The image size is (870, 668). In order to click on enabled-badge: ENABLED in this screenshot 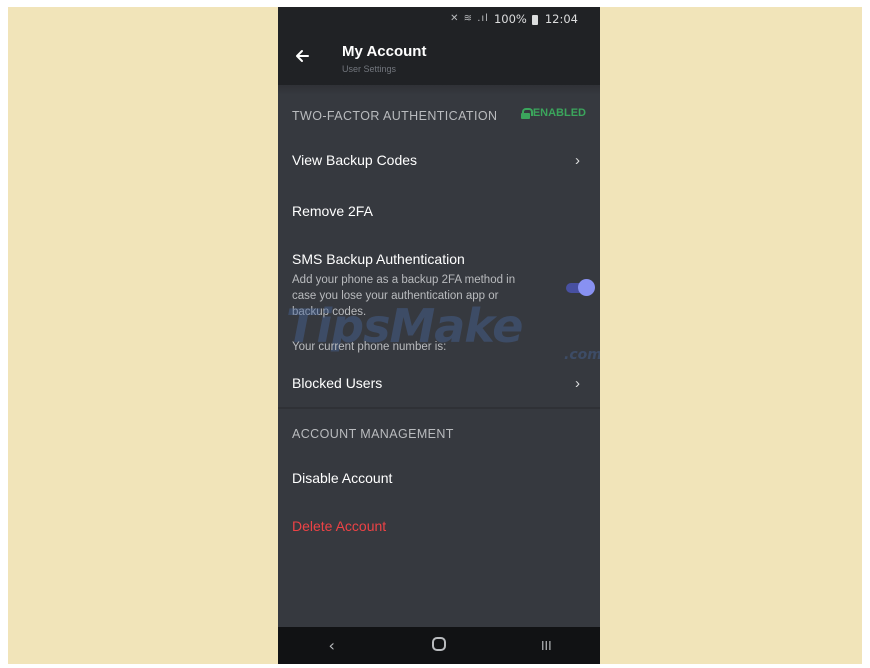, I will do `click(553, 113)`.